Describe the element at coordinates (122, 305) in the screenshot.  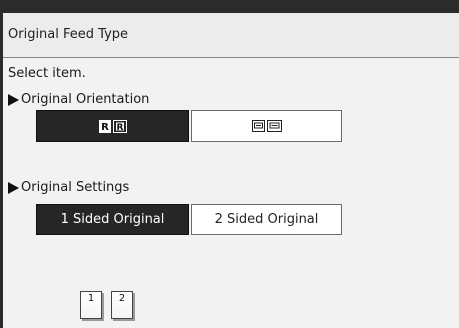
I see `page-two-icon: 2` at that location.